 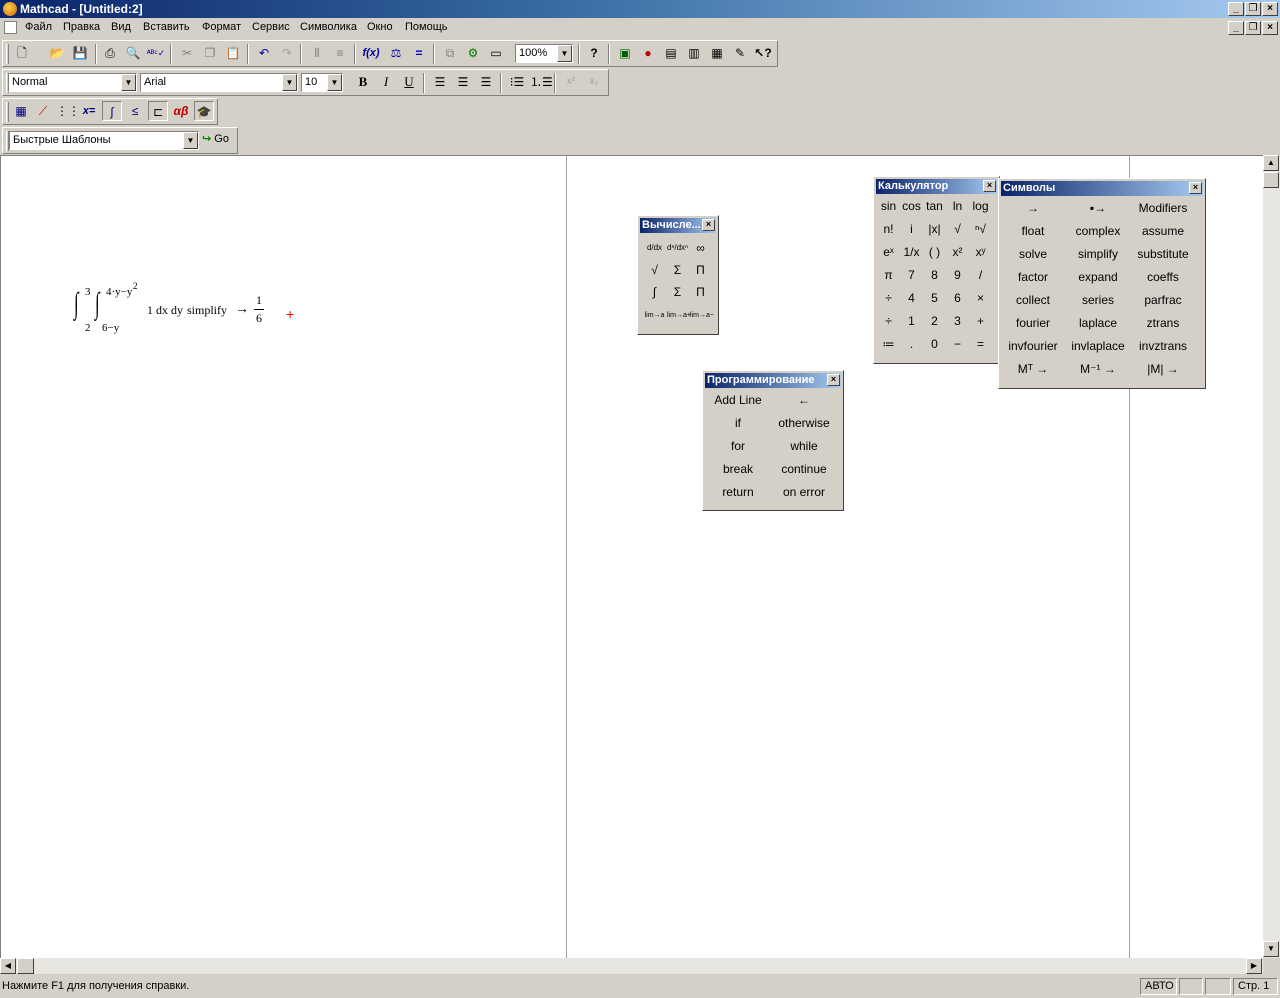 I want to click on symbolic-keyword-button: ztrans, so click(x=1163, y=323).